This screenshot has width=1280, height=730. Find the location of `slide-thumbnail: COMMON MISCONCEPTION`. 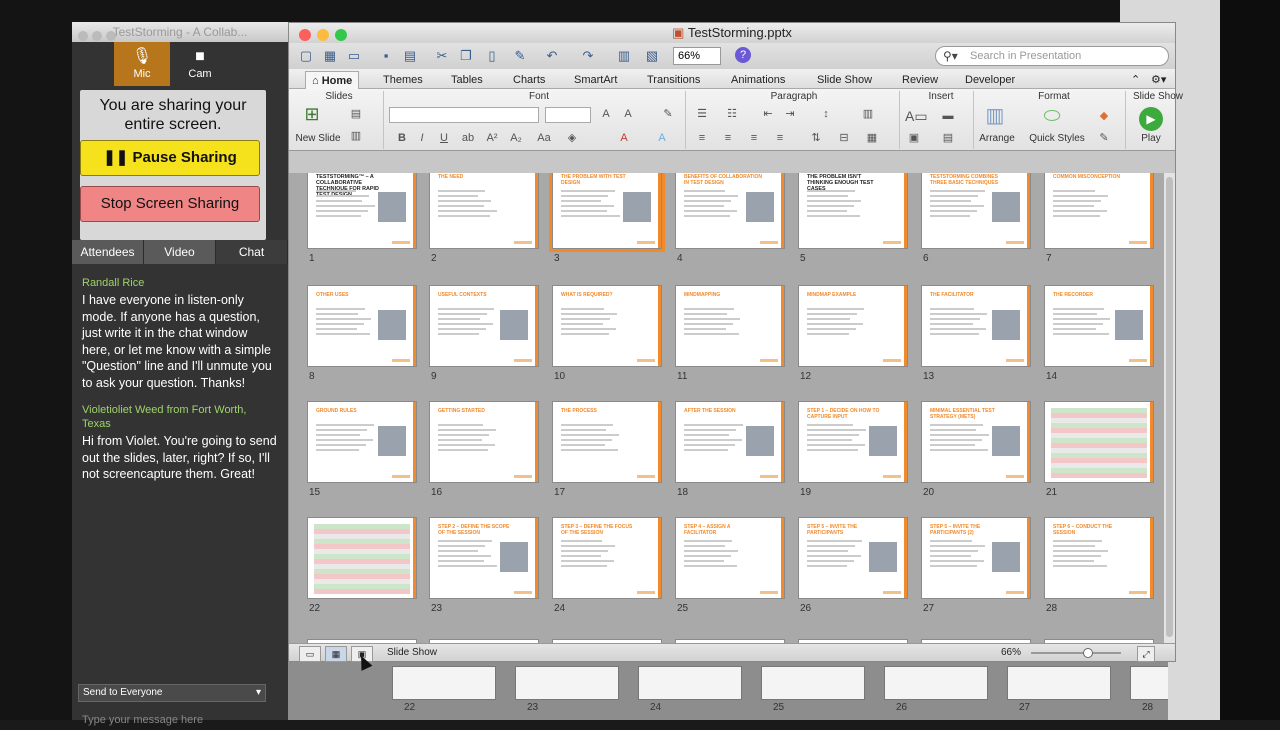

slide-thumbnail: COMMON MISCONCEPTION is located at coordinates (1099, 211).